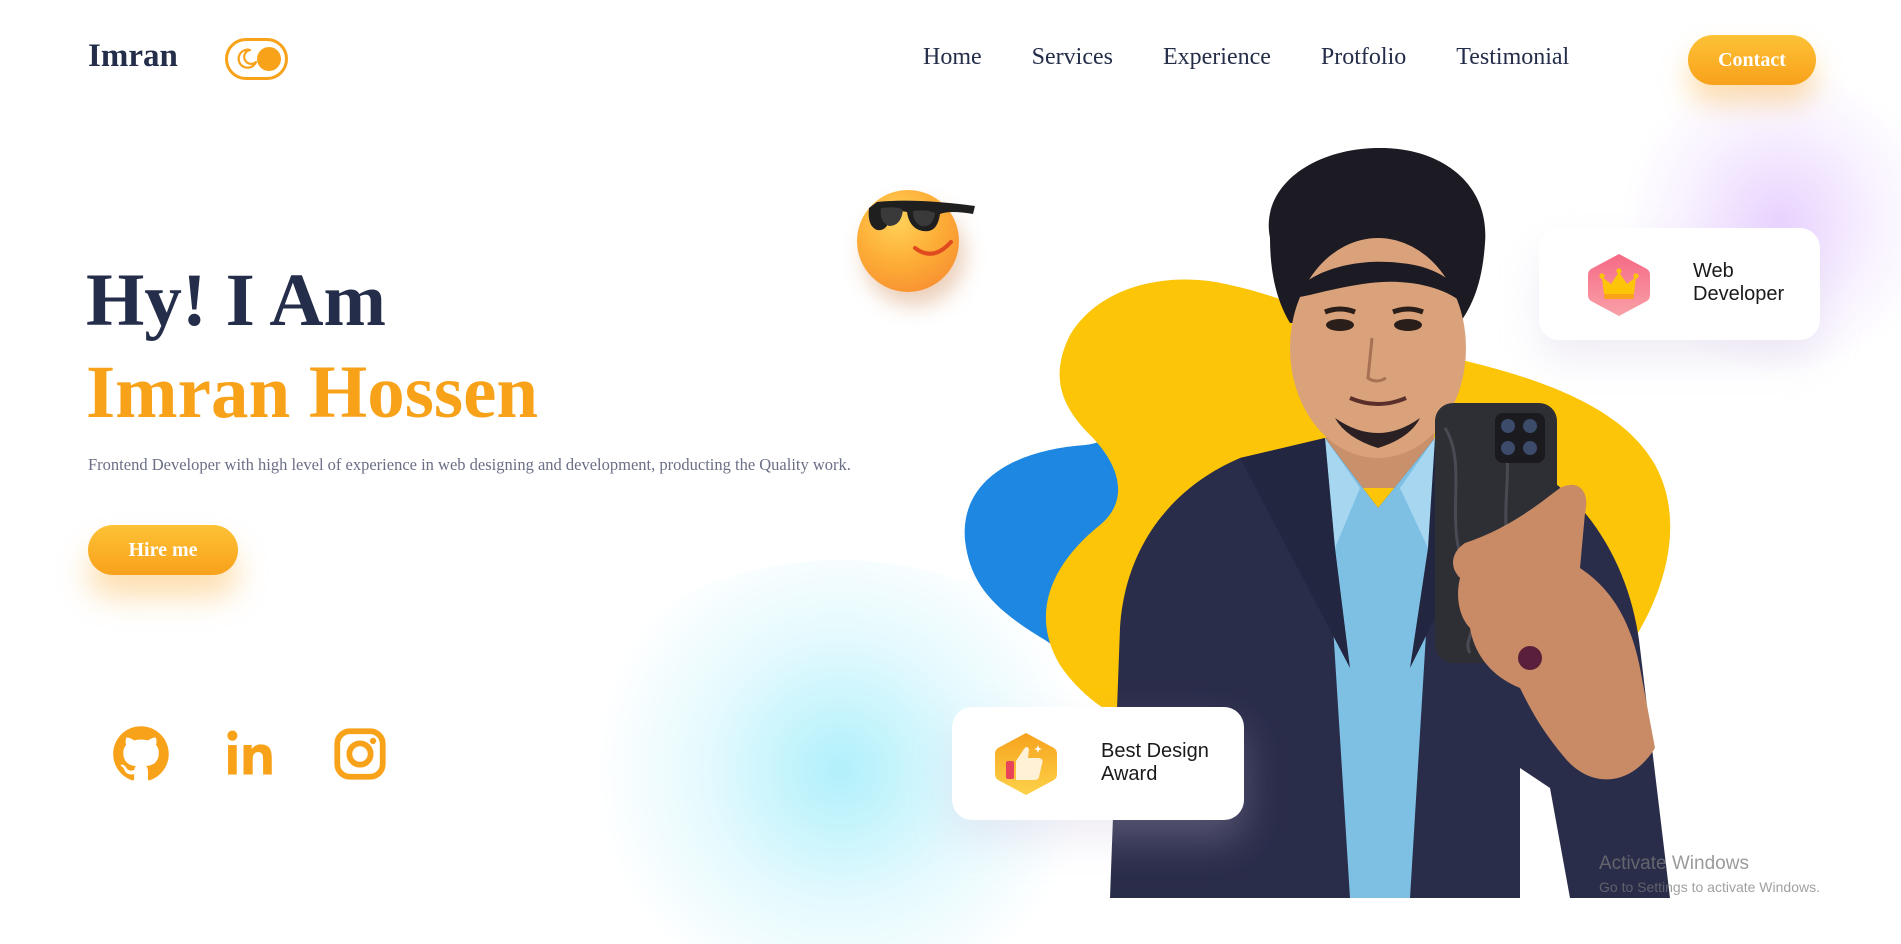 This screenshot has height=944, width=1901. I want to click on hero-name: Imran Hossen, so click(312, 392).